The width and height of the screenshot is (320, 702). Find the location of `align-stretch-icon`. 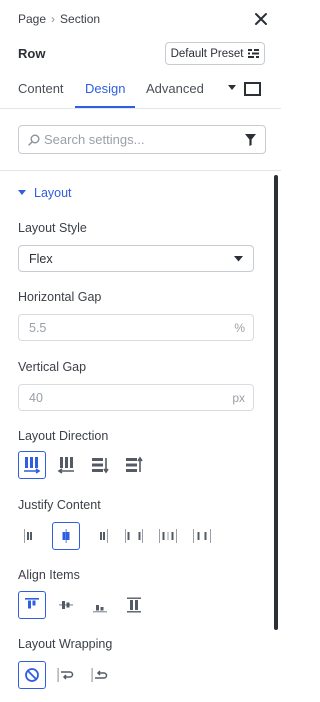

align-stretch-icon is located at coordinates (134, 605).